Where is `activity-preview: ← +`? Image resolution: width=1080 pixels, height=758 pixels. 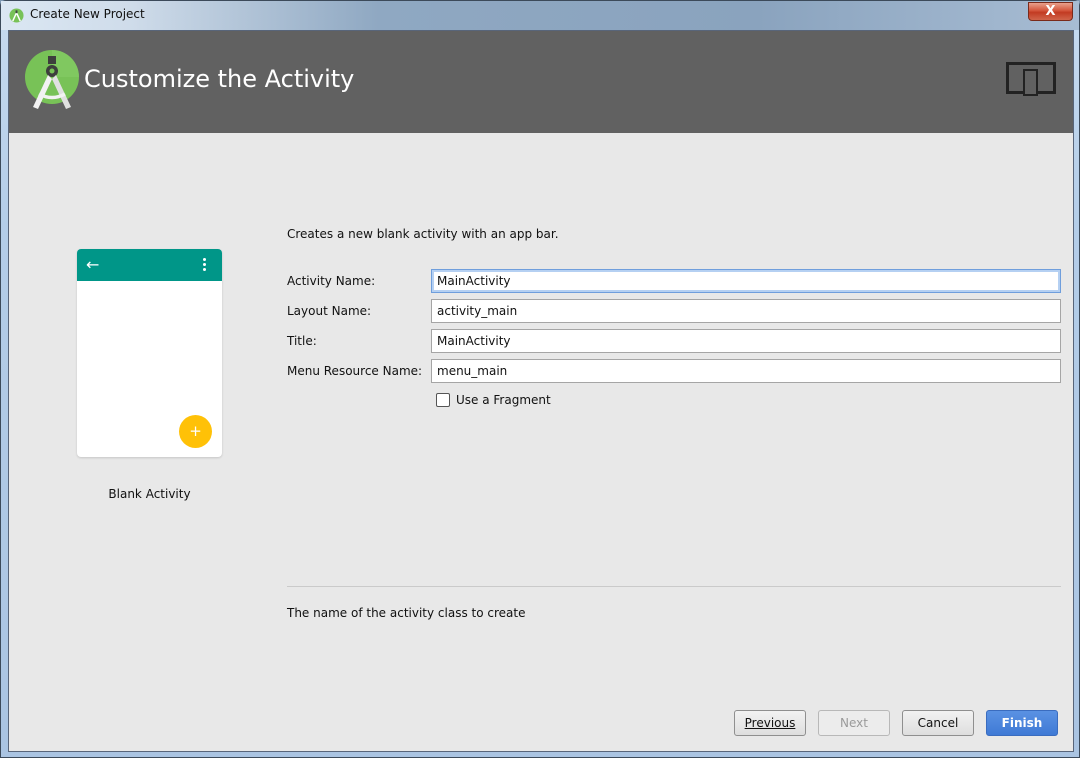
activity-preview: ← + is located at coordinates (149, 353).